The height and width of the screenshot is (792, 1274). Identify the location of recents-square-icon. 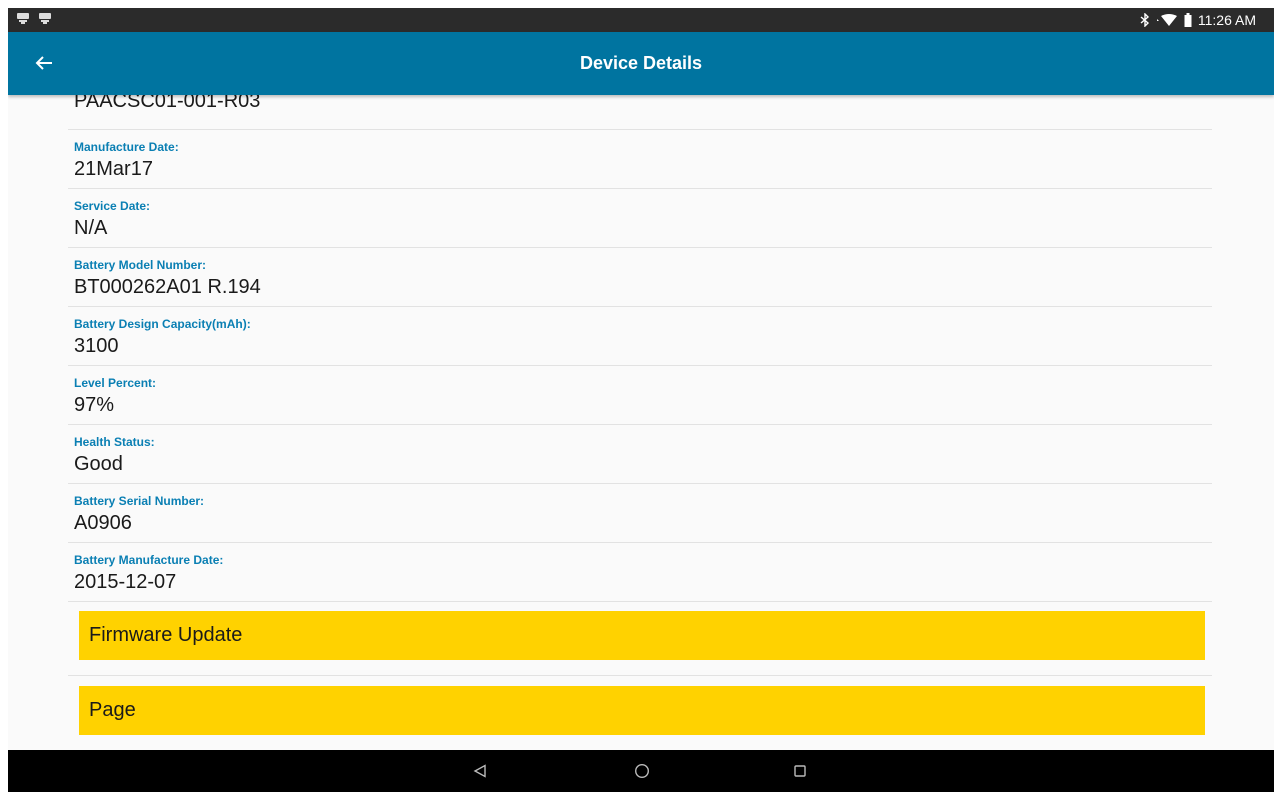
(800, 771).